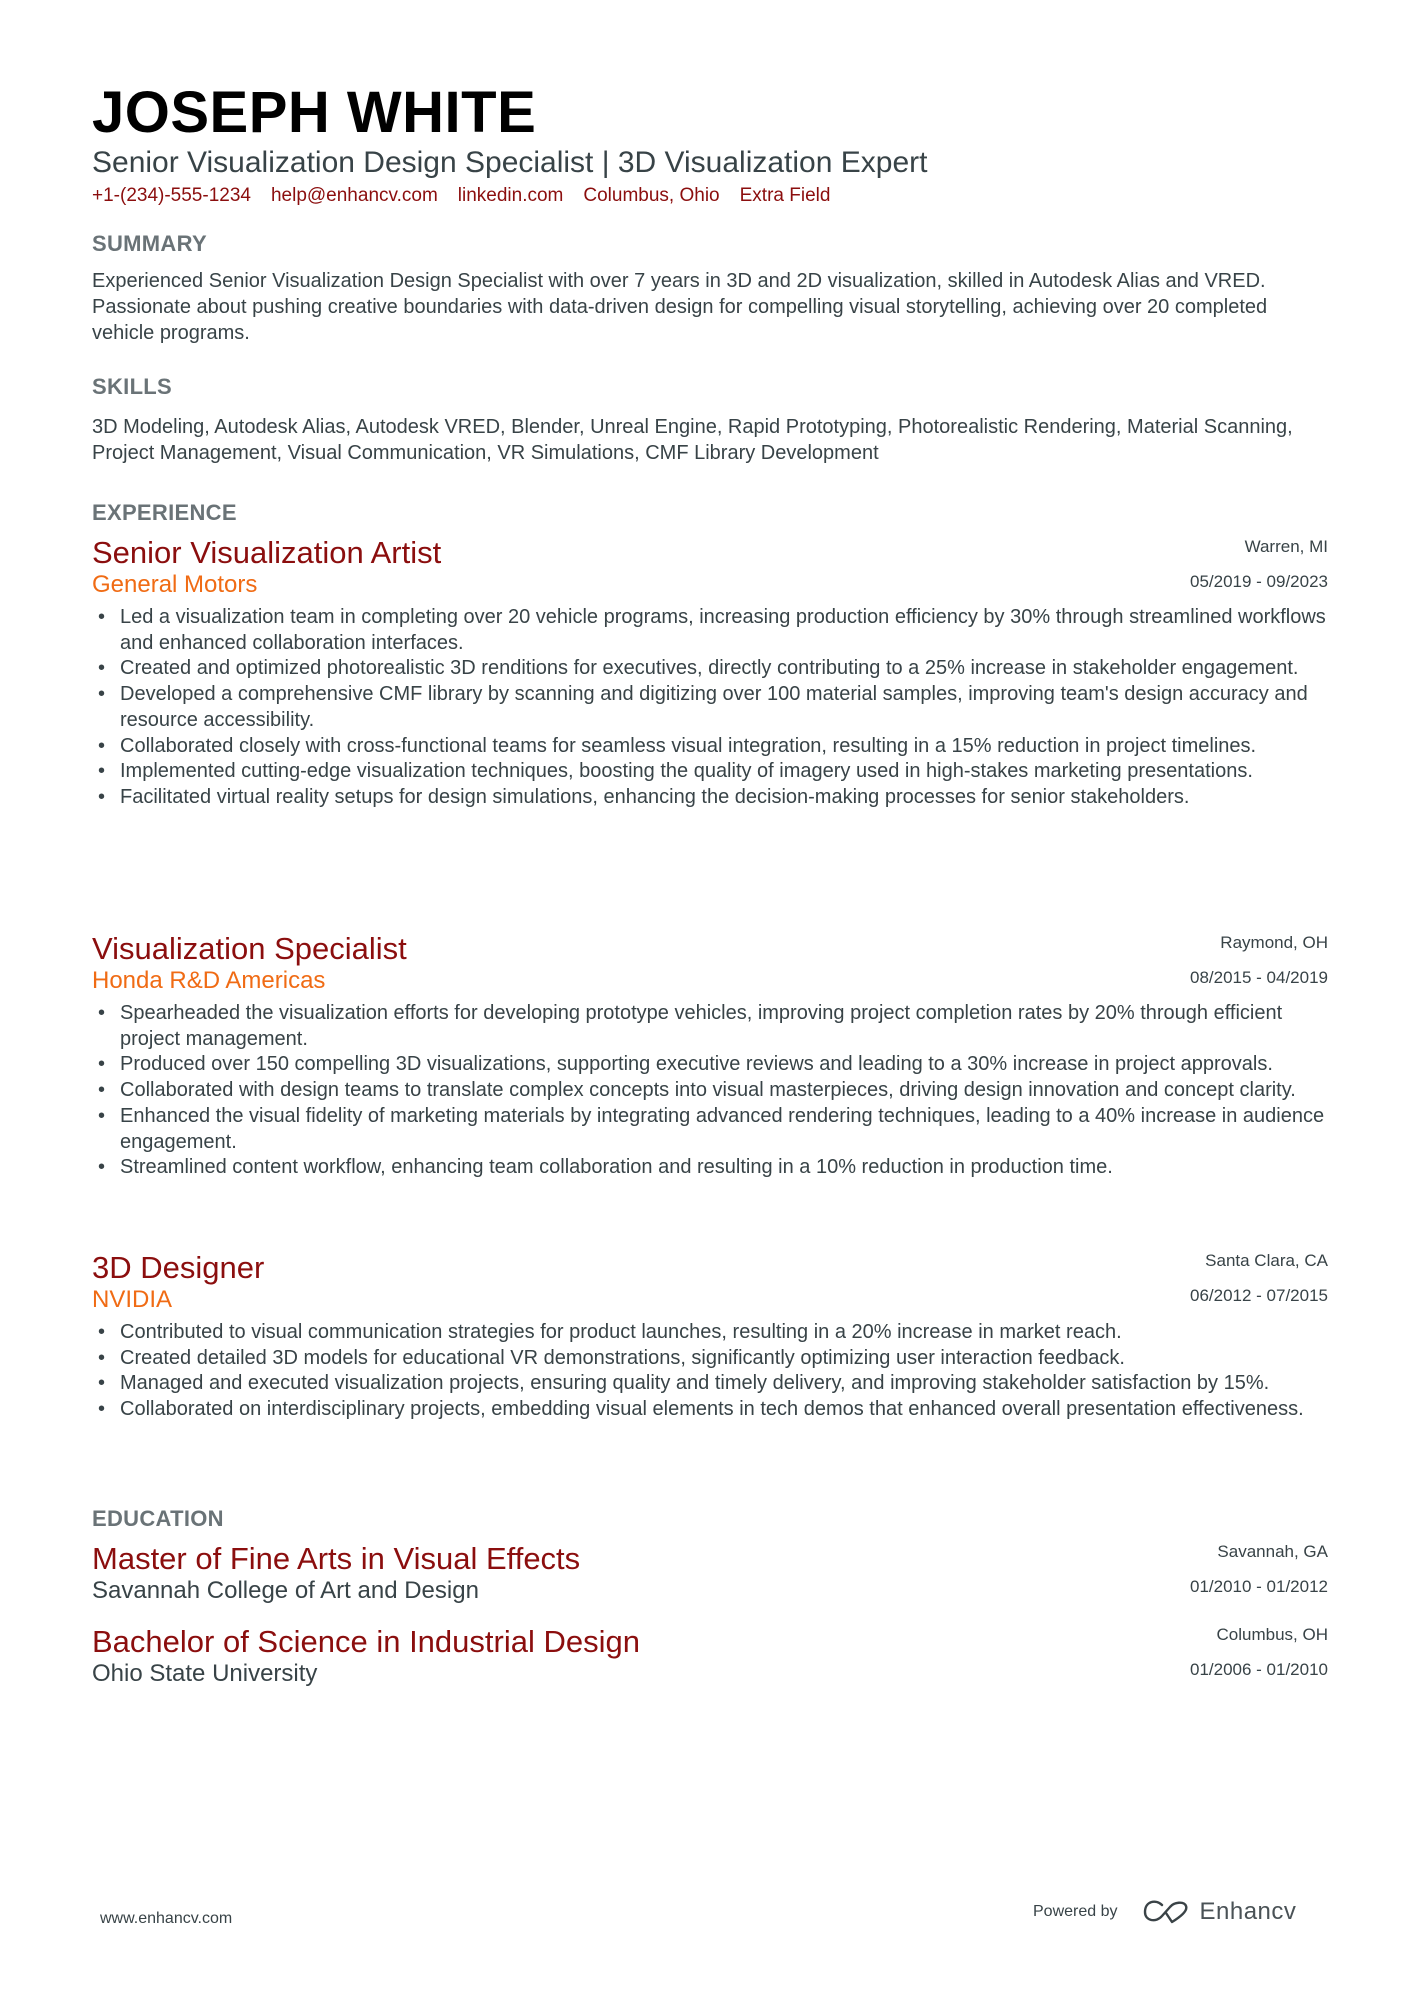  I want to click on school-name: Ohio State University, so click(205, 1673).